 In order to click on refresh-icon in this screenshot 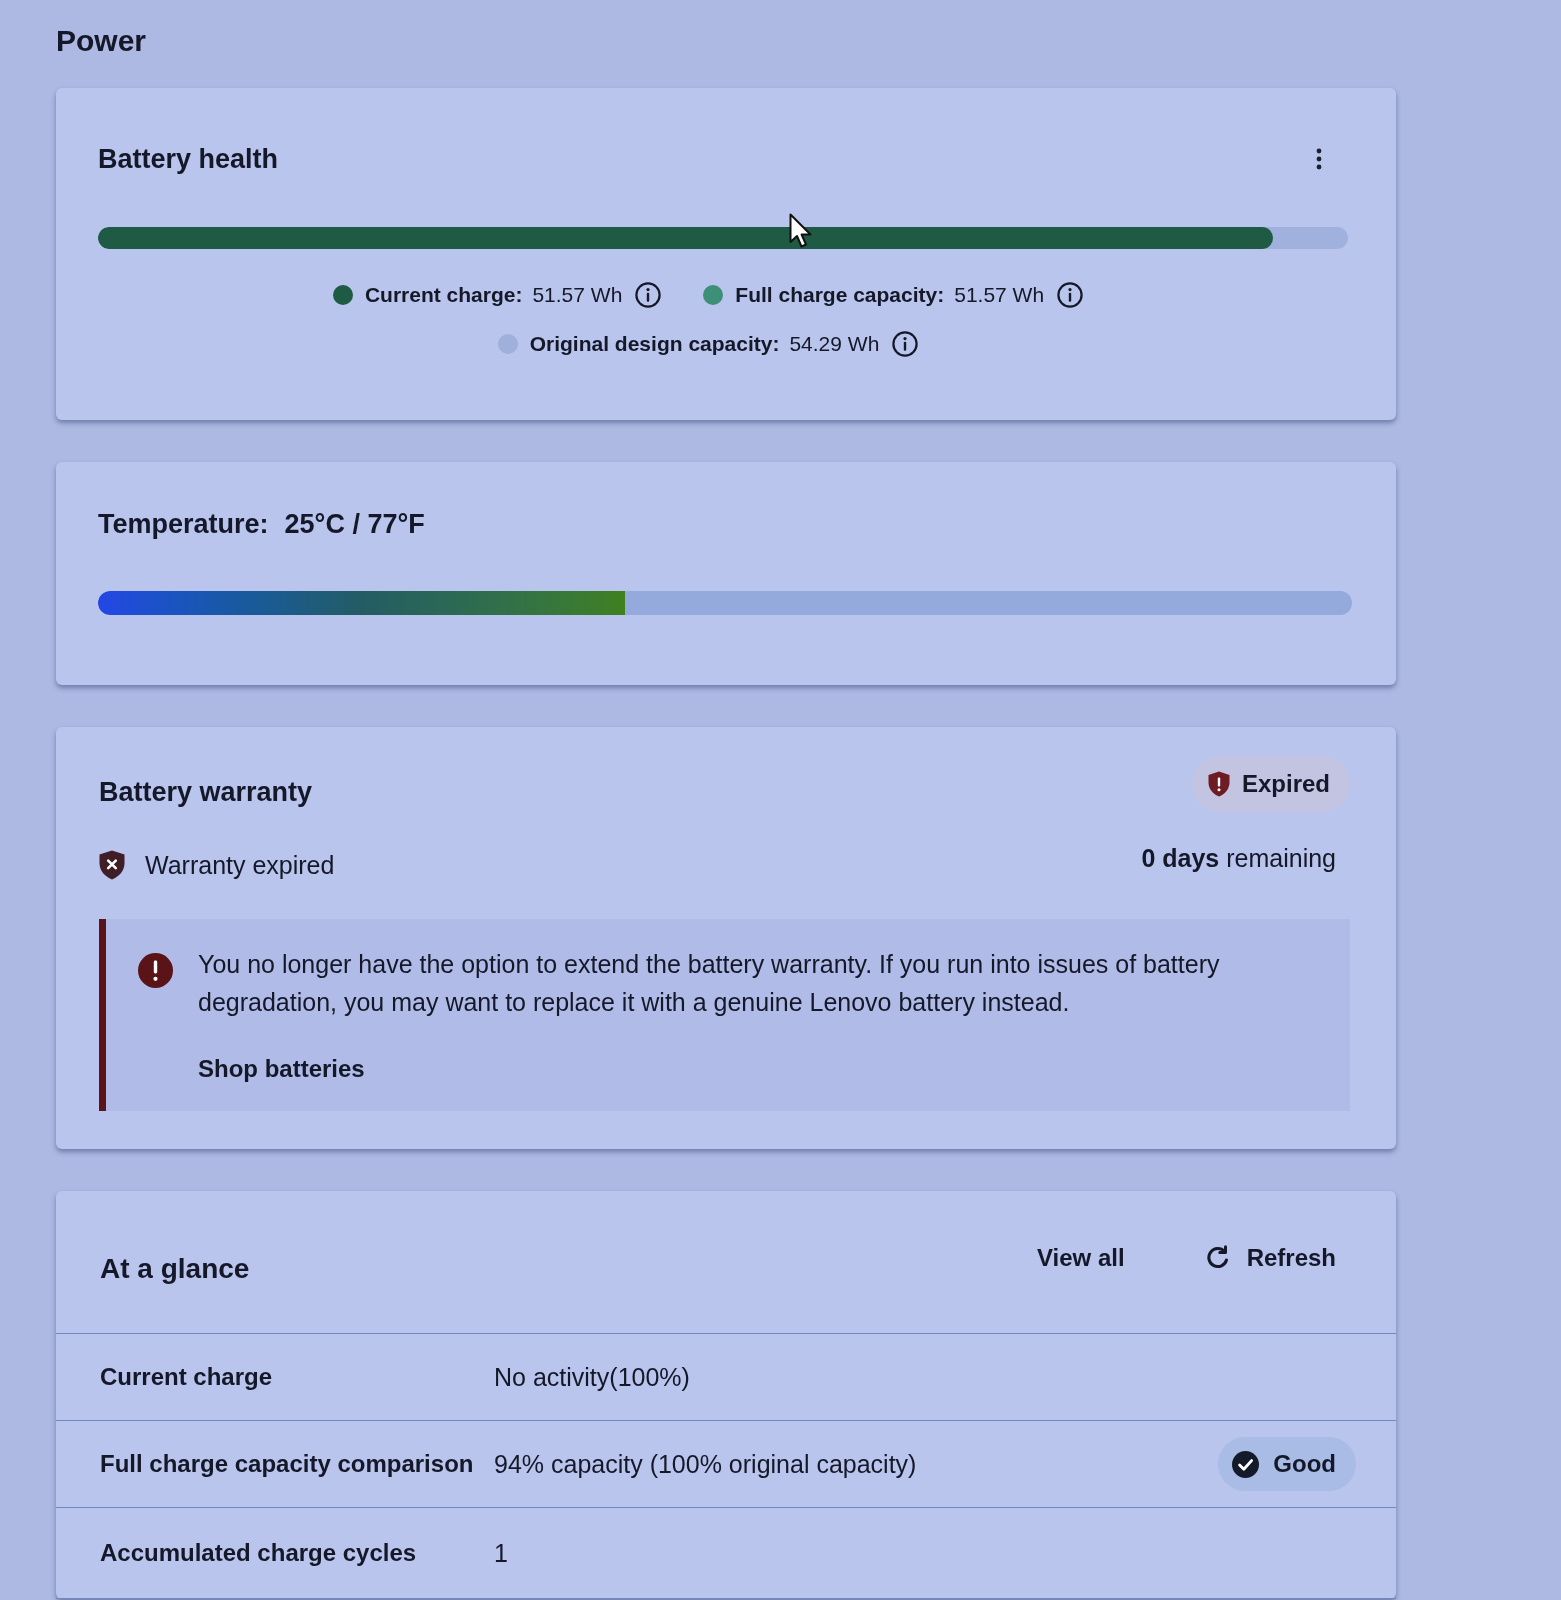, I will do `click(1217, 1258)`.